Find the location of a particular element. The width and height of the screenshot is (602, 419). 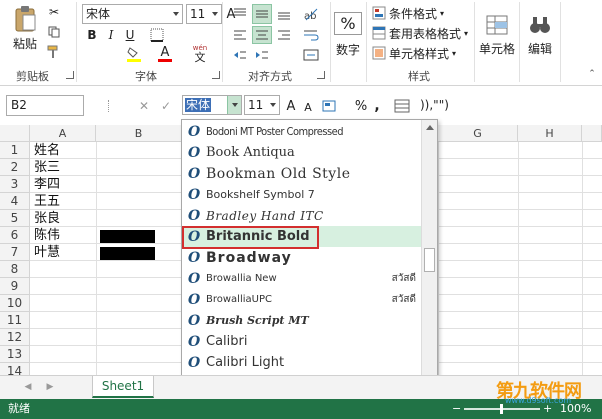

font-list-item: O Book Antiqua is located at coordinates (302, 152).